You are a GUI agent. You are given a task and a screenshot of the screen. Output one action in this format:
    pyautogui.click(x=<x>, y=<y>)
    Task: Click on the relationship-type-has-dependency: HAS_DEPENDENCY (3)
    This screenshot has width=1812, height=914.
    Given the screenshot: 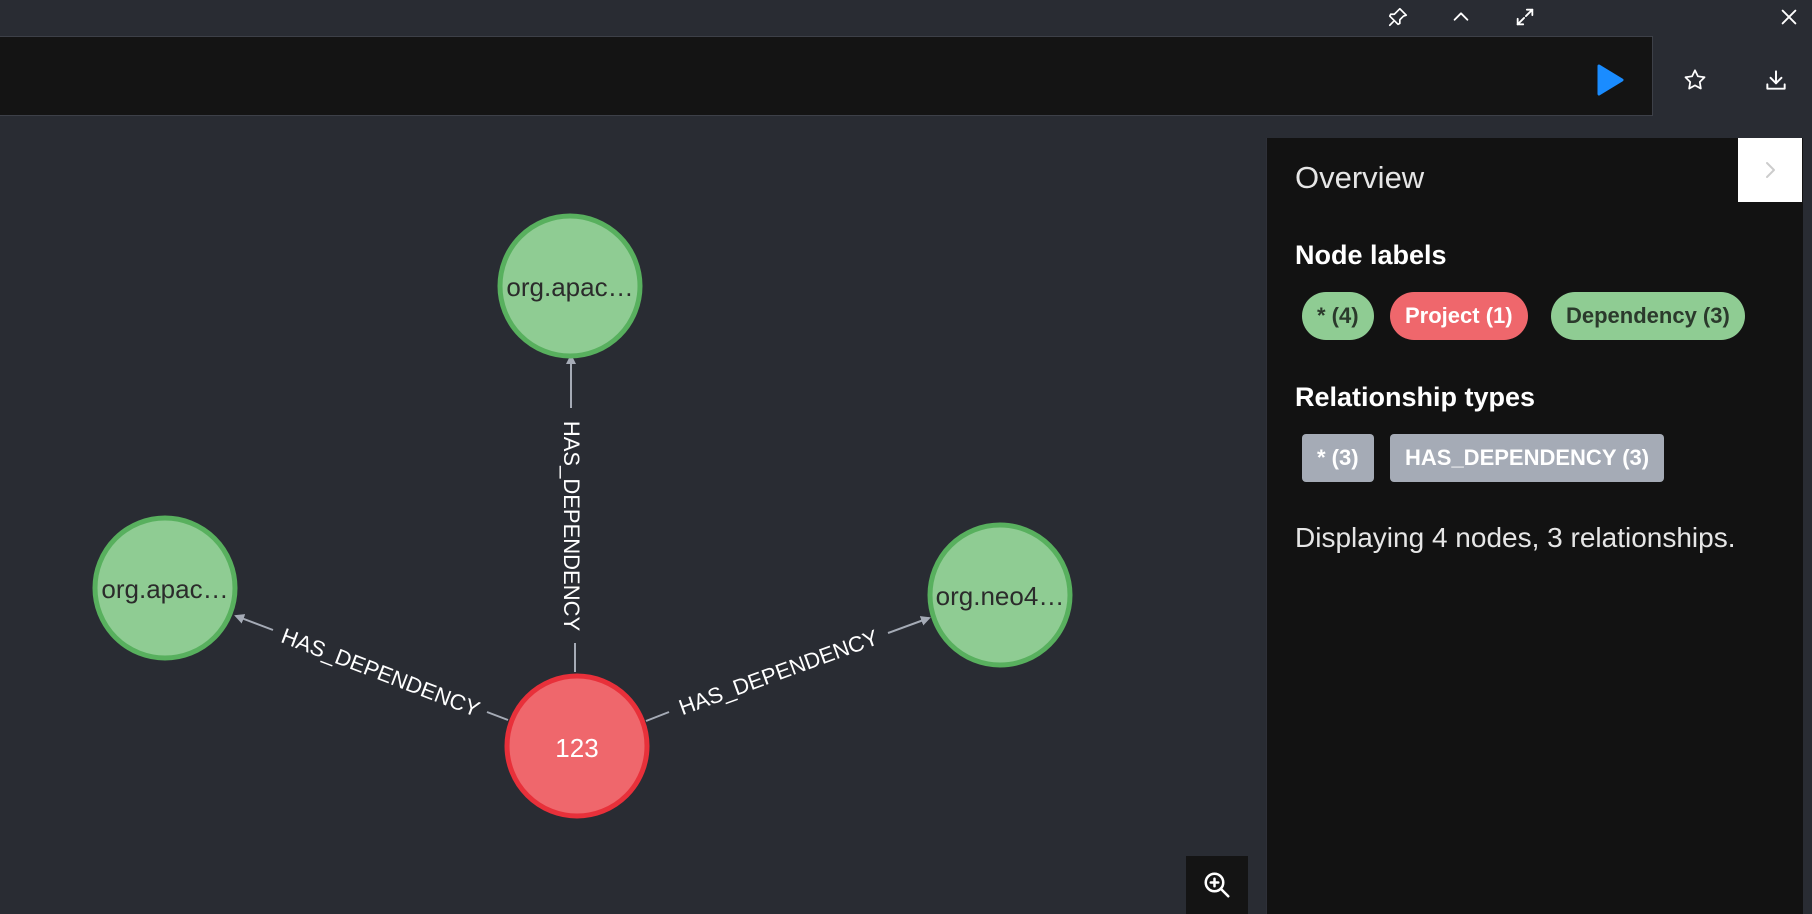 What is the action you would take?
    pyautogui.click(x=1527, y=458)
    